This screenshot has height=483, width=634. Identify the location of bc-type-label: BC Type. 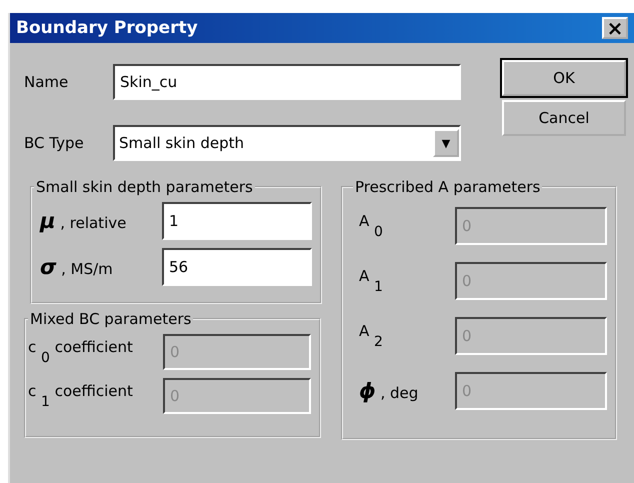
(54, 143).